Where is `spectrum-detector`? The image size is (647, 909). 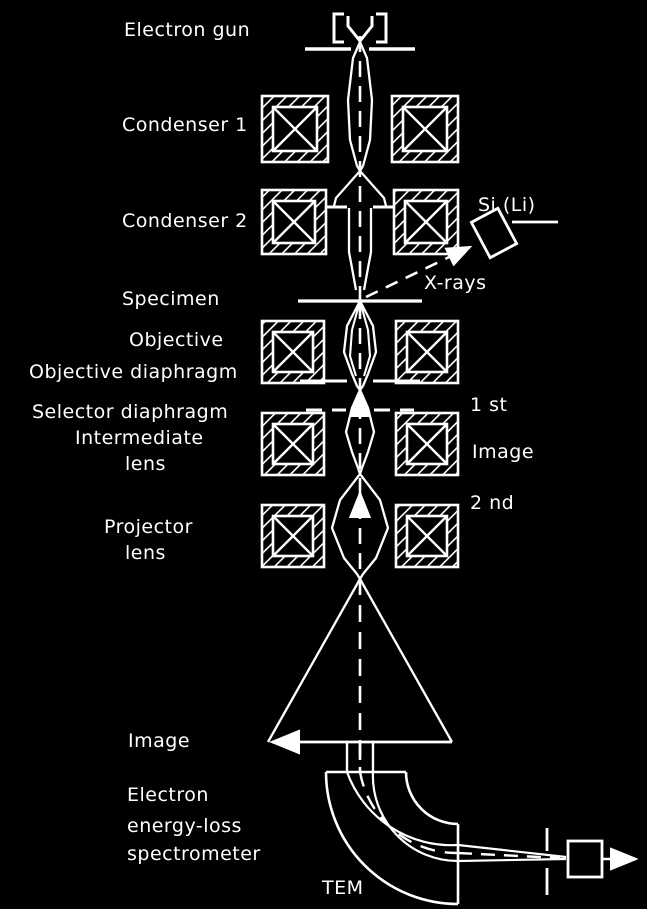
spectrum-detector is located at coordinates (602, 859).